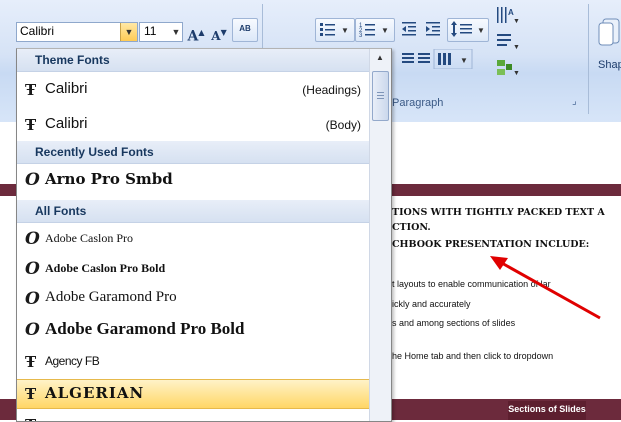 Image resolution: width=621 pixels, height=422 pixels. I want to click on font-item-adobe-caslon-pro-bold: O Adobe Caslon Pro Bold, so click(193, 269).